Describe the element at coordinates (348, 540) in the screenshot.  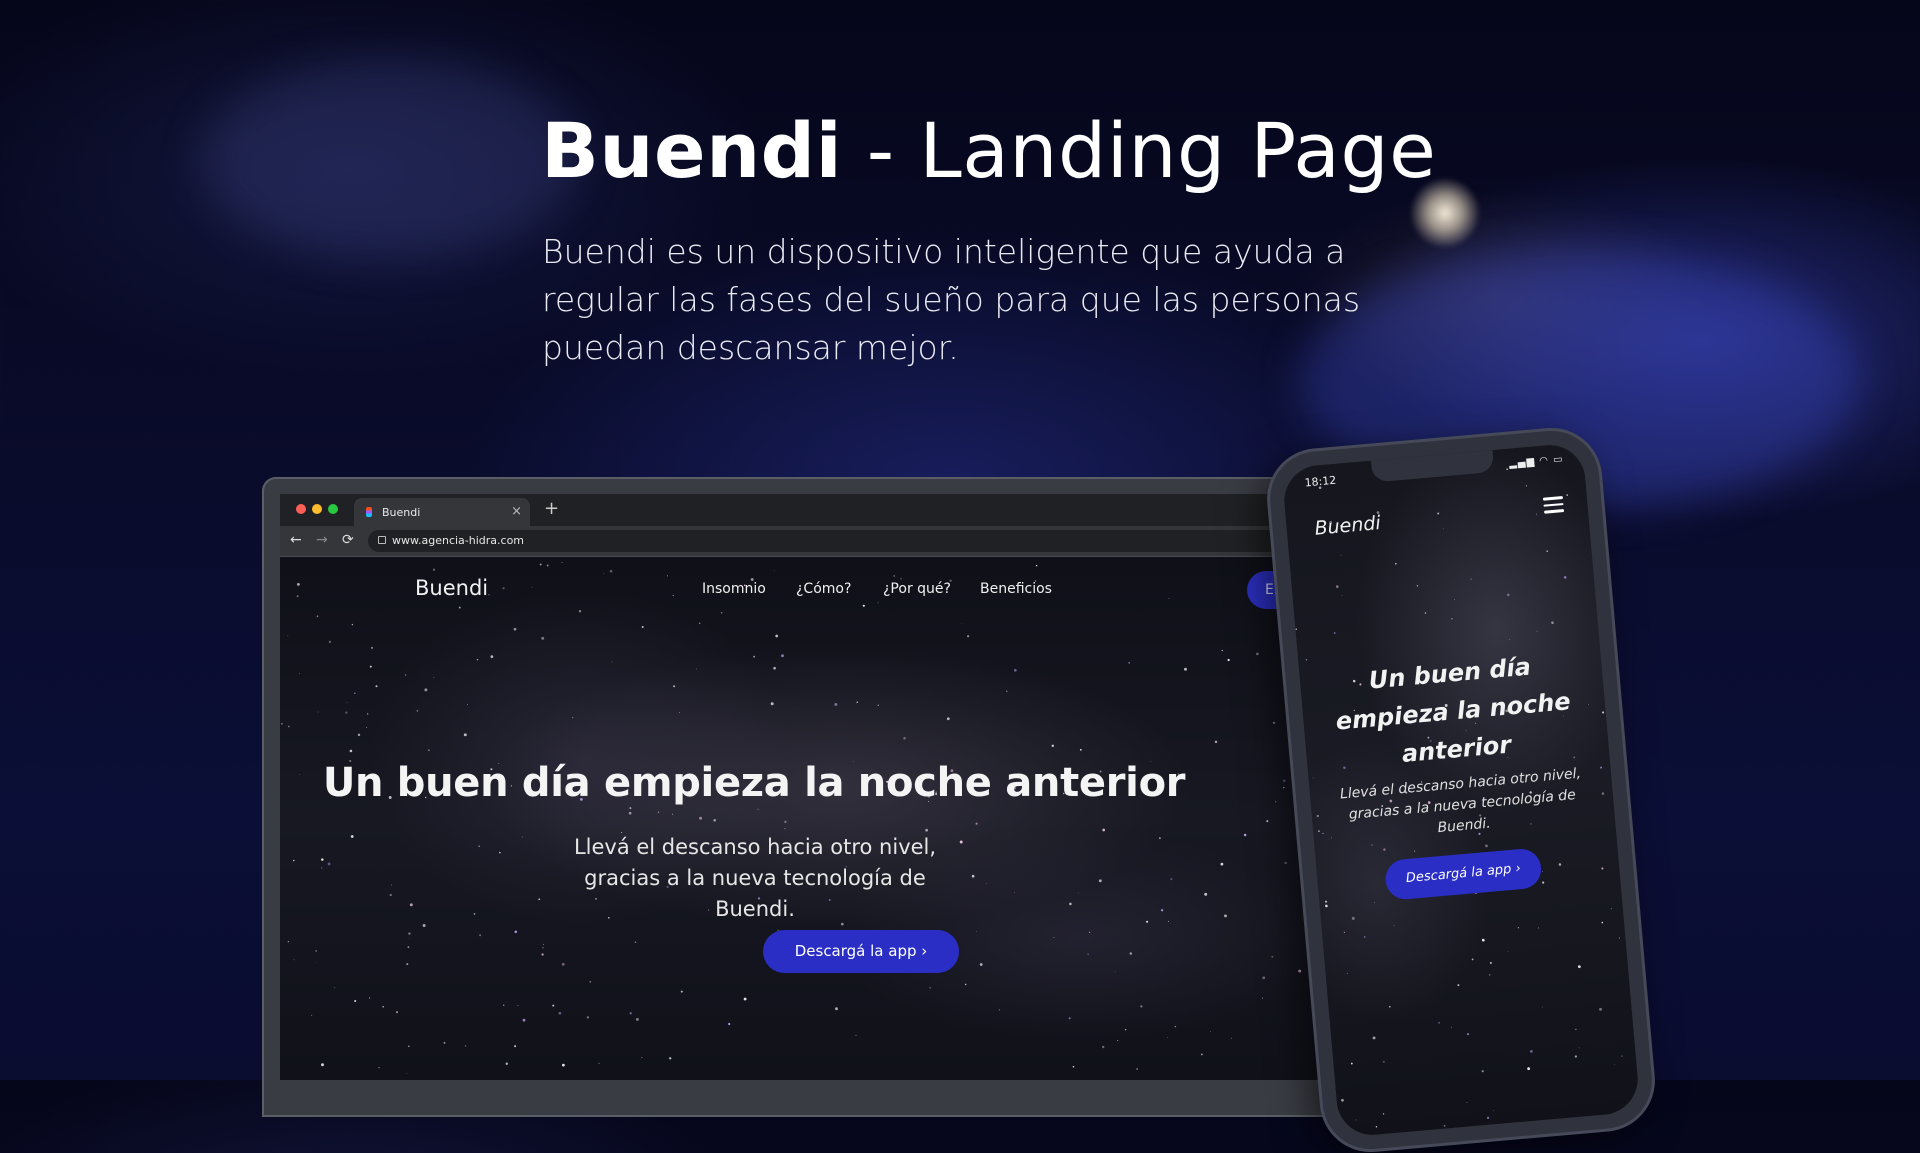
I see `reload-icon: ⟳` at that location.